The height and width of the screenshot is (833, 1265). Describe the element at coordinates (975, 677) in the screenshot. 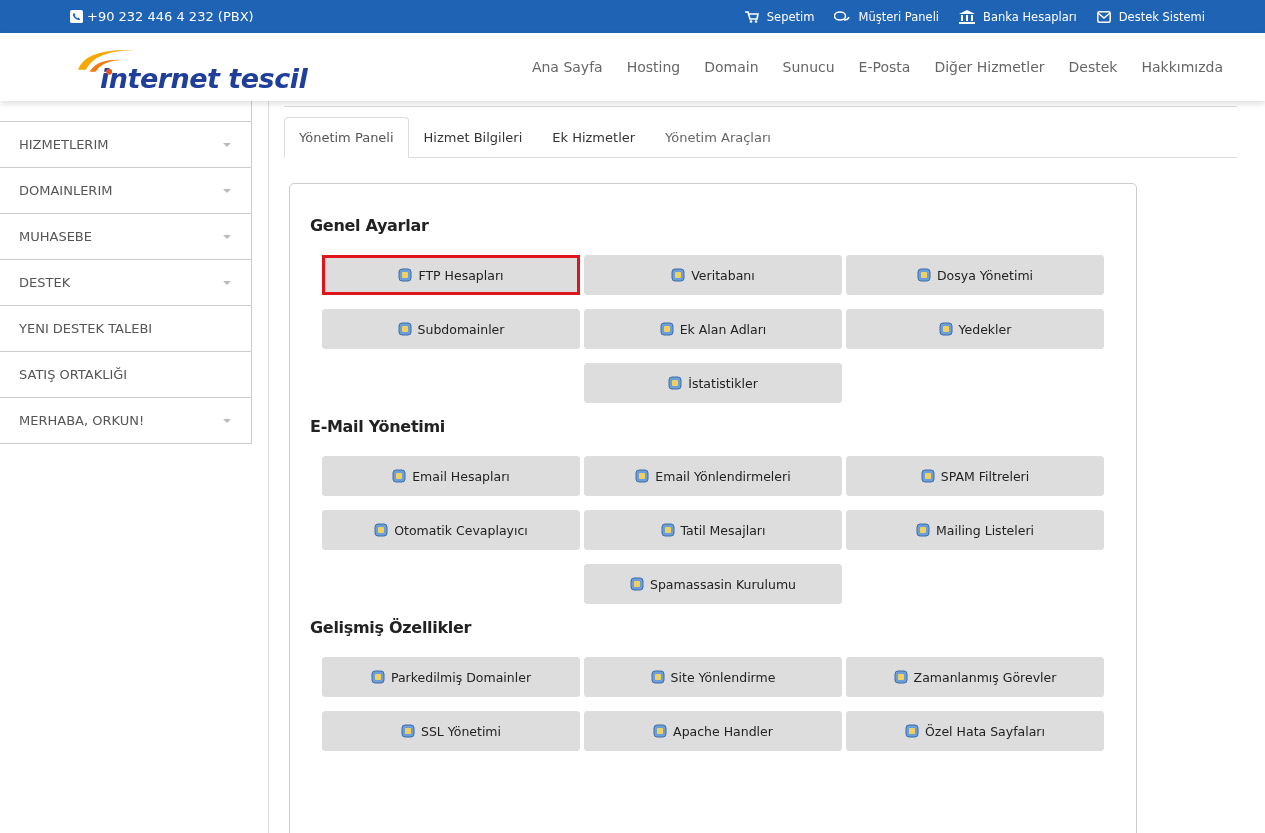

I see `tool-button: Zamanlanmış Görevler` at that location.